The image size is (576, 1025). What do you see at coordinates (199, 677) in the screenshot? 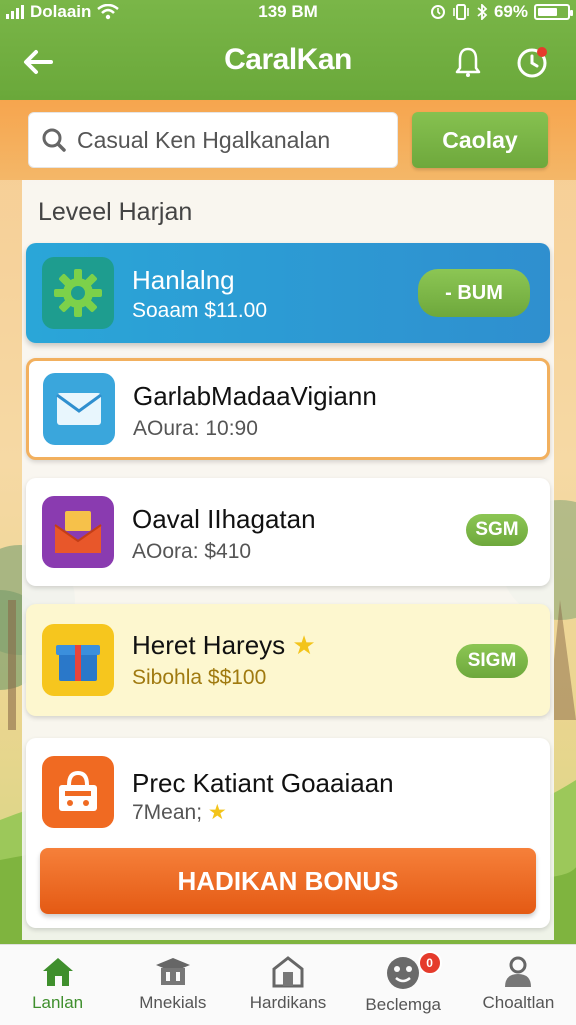
I see `offer-subtitle: Sibohla $$100` at bounding box center [199, 677].